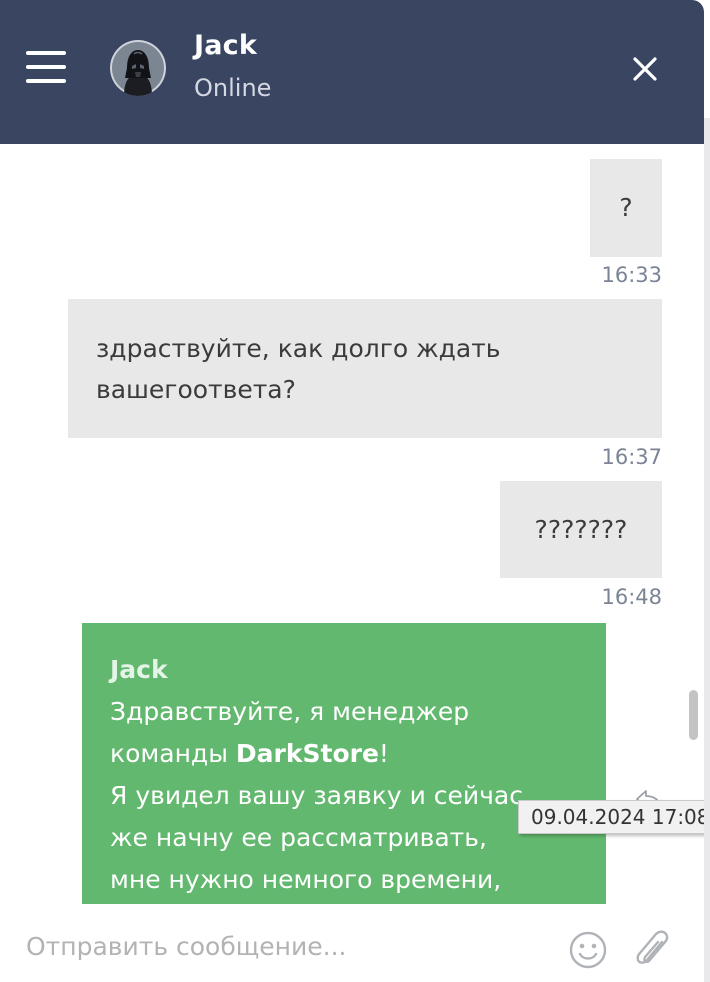 The width and height of the screenshot is (710, 982). What do you see at coordinates (631, 457) in the screenshot?
I see `message-time: 16:37` at bounding box center [631, 457].